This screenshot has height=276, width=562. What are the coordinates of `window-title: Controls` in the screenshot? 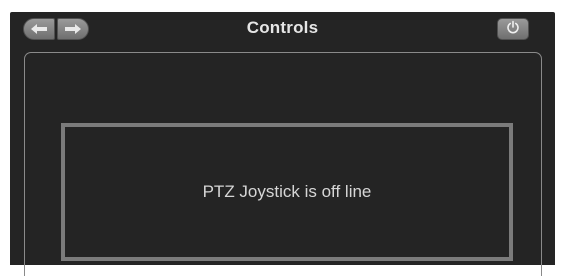 It's located at (282, 27).